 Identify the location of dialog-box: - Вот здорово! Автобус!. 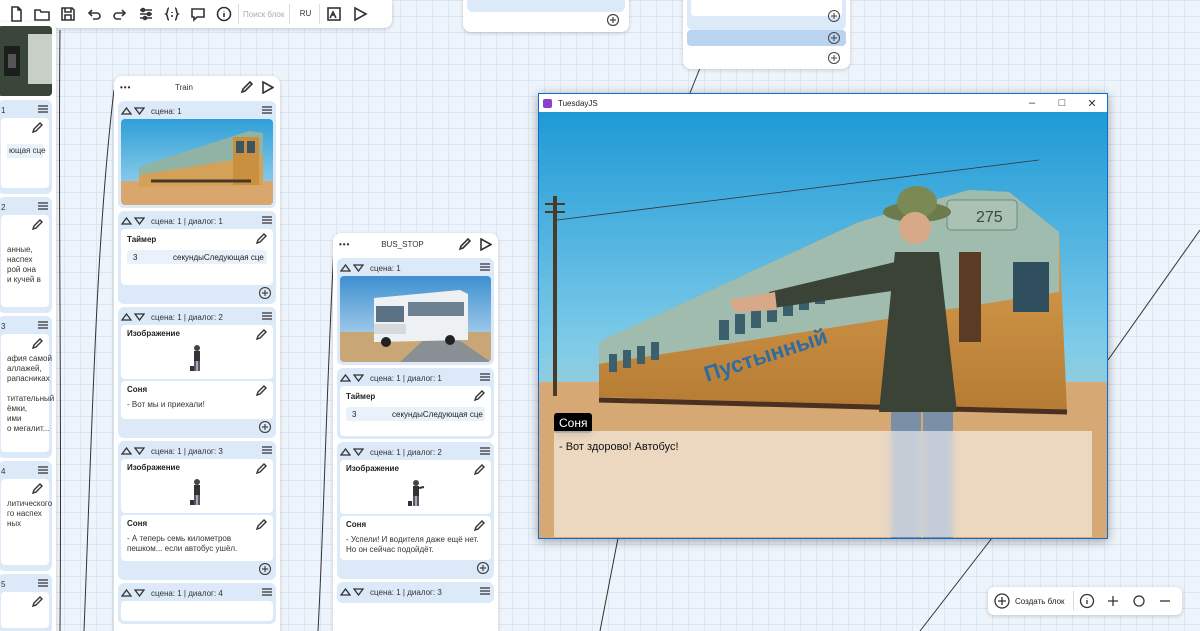
(823, 484).